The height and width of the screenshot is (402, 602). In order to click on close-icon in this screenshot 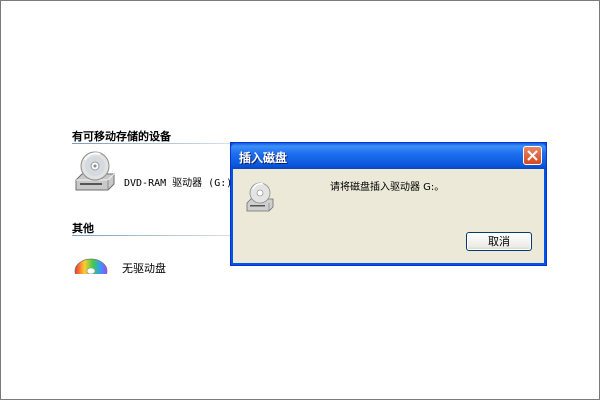, I will do `click(532, 155)`.